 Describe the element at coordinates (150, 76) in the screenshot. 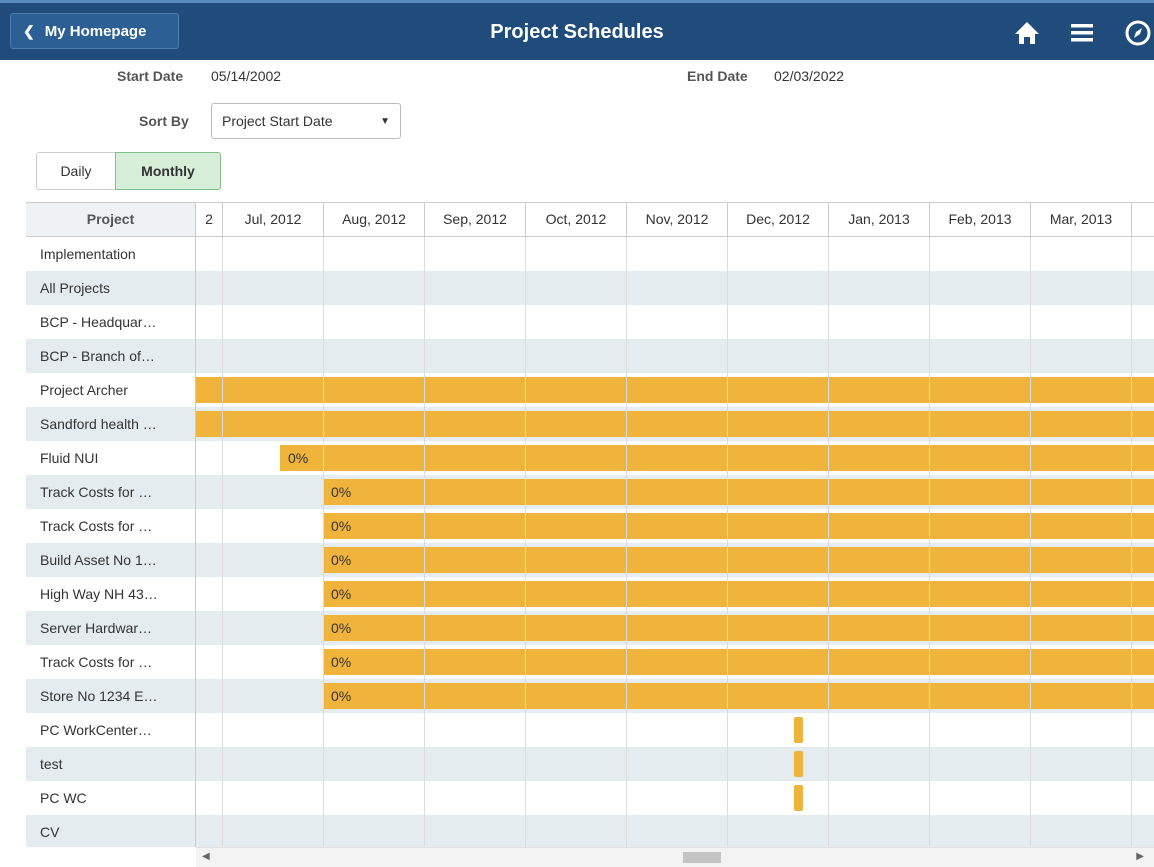

I see `start-date-label: Start Date` at that location.